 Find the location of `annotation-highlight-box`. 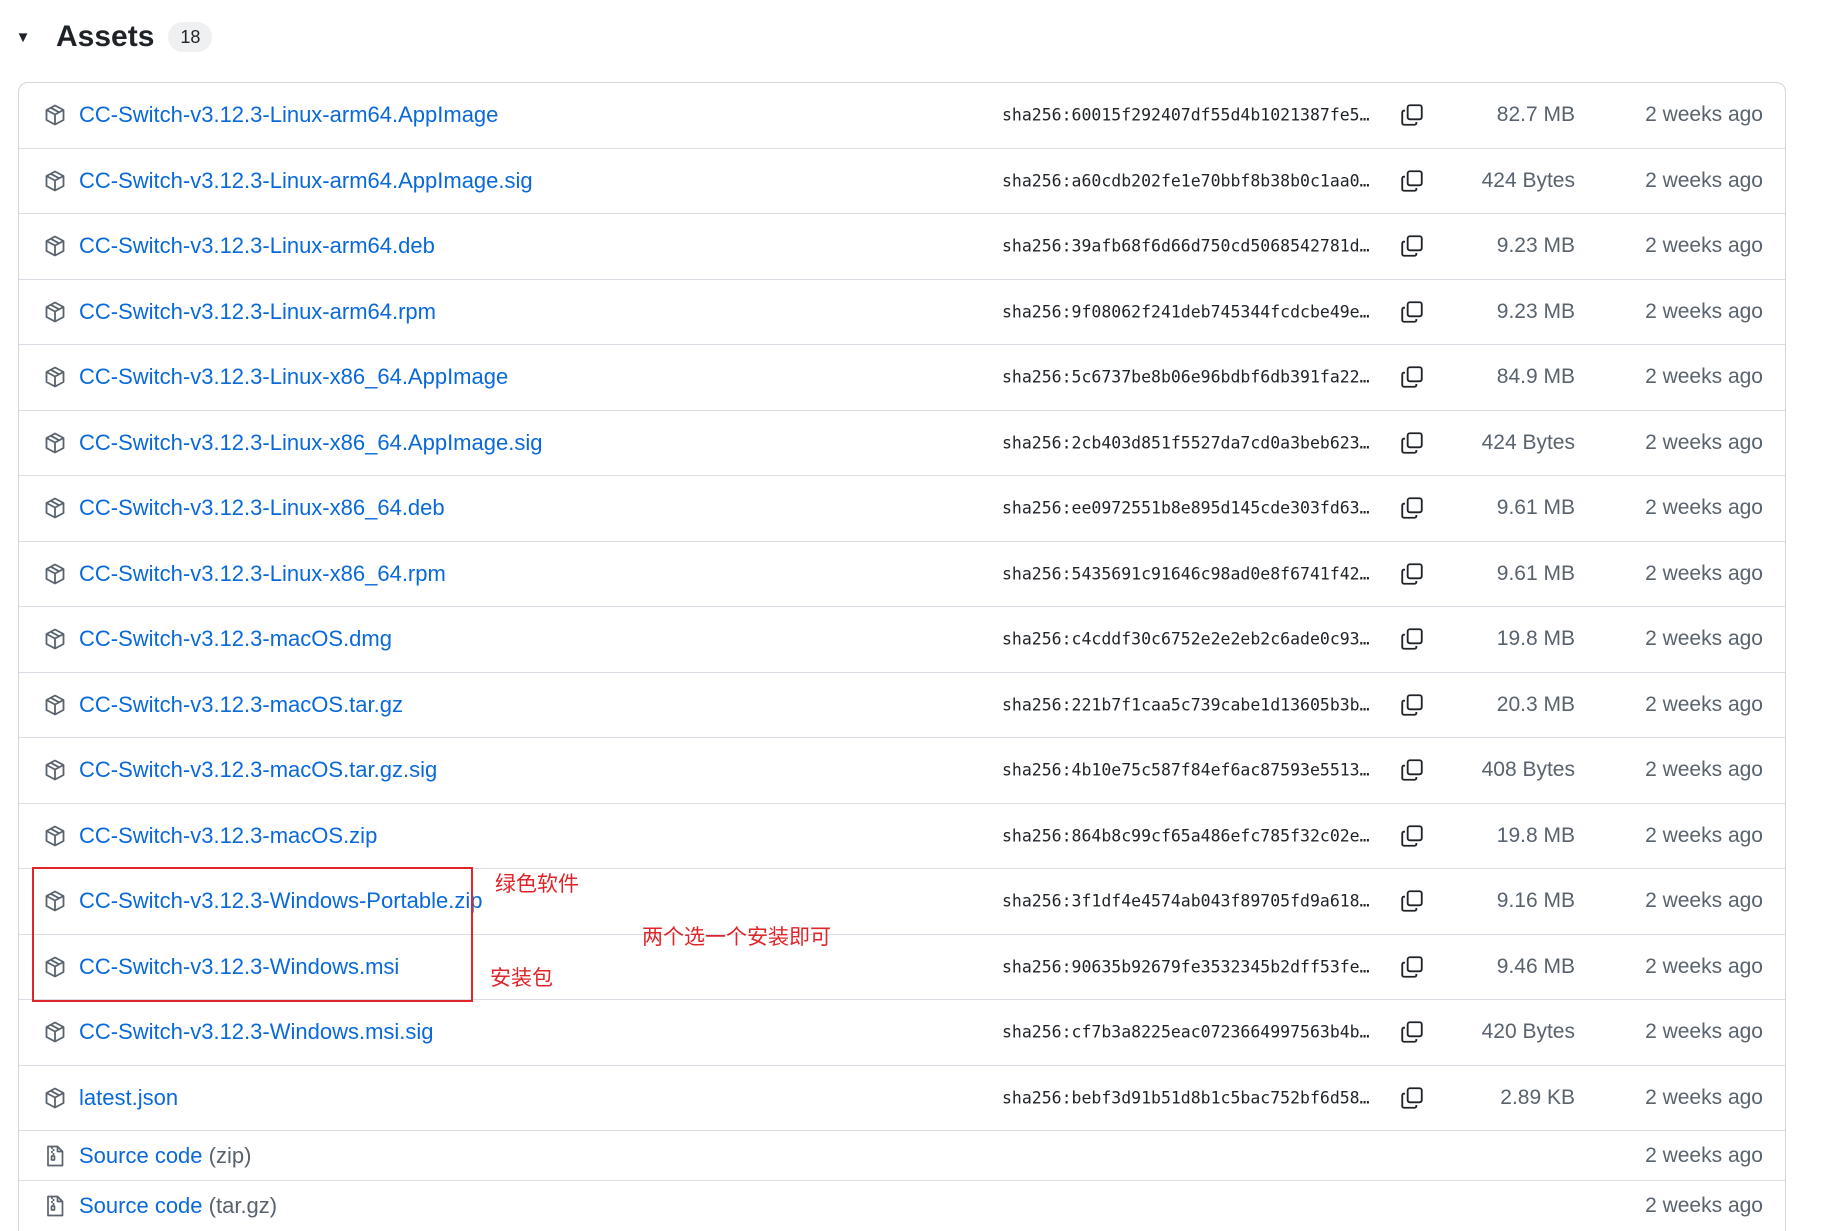

annotation-highlight-box is located at coordinates (252, 934).